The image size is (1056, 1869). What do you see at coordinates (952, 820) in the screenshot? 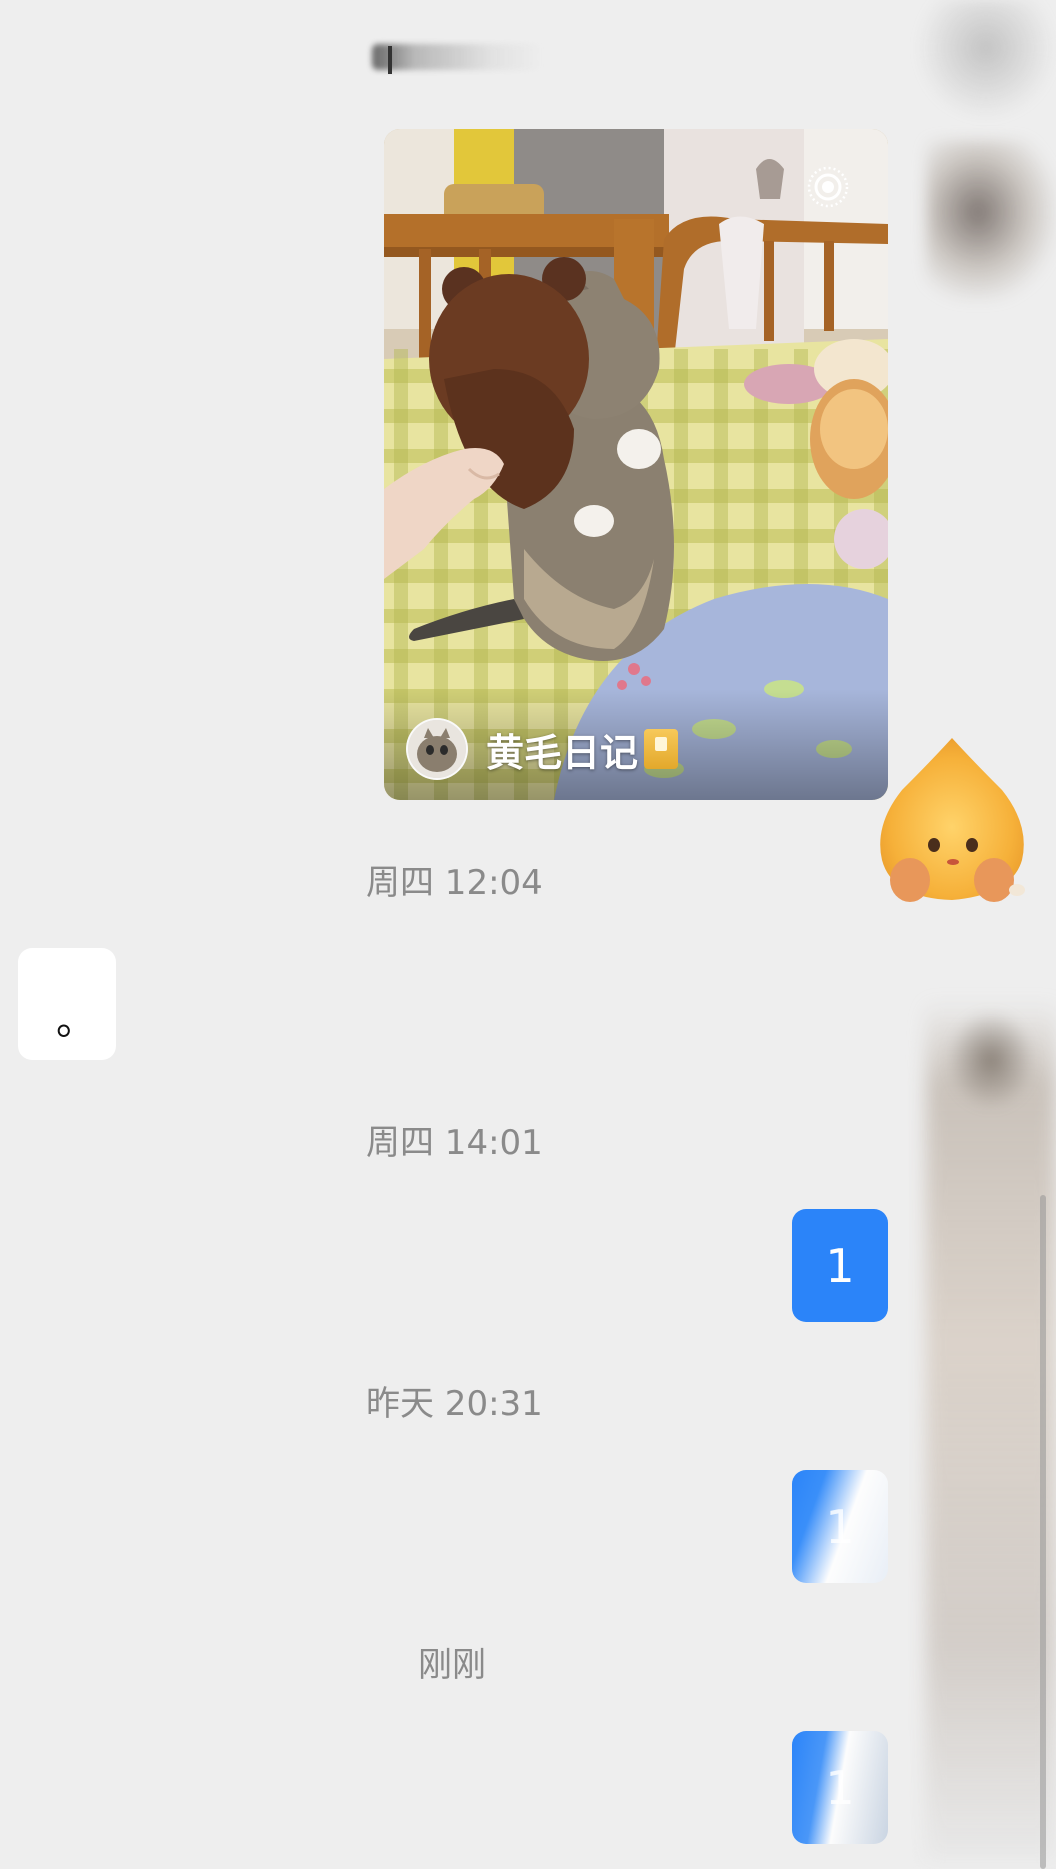
I see `self-avatar-sticker` at bounding box center [952, 820].